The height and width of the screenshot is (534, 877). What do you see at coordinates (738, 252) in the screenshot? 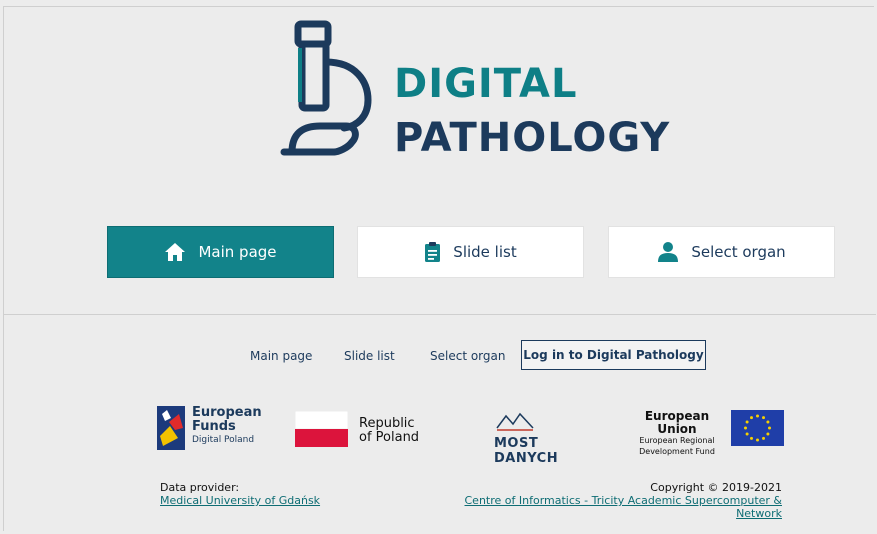
I see `select-organ-label: Select organ` at bounding box center [738, 252].